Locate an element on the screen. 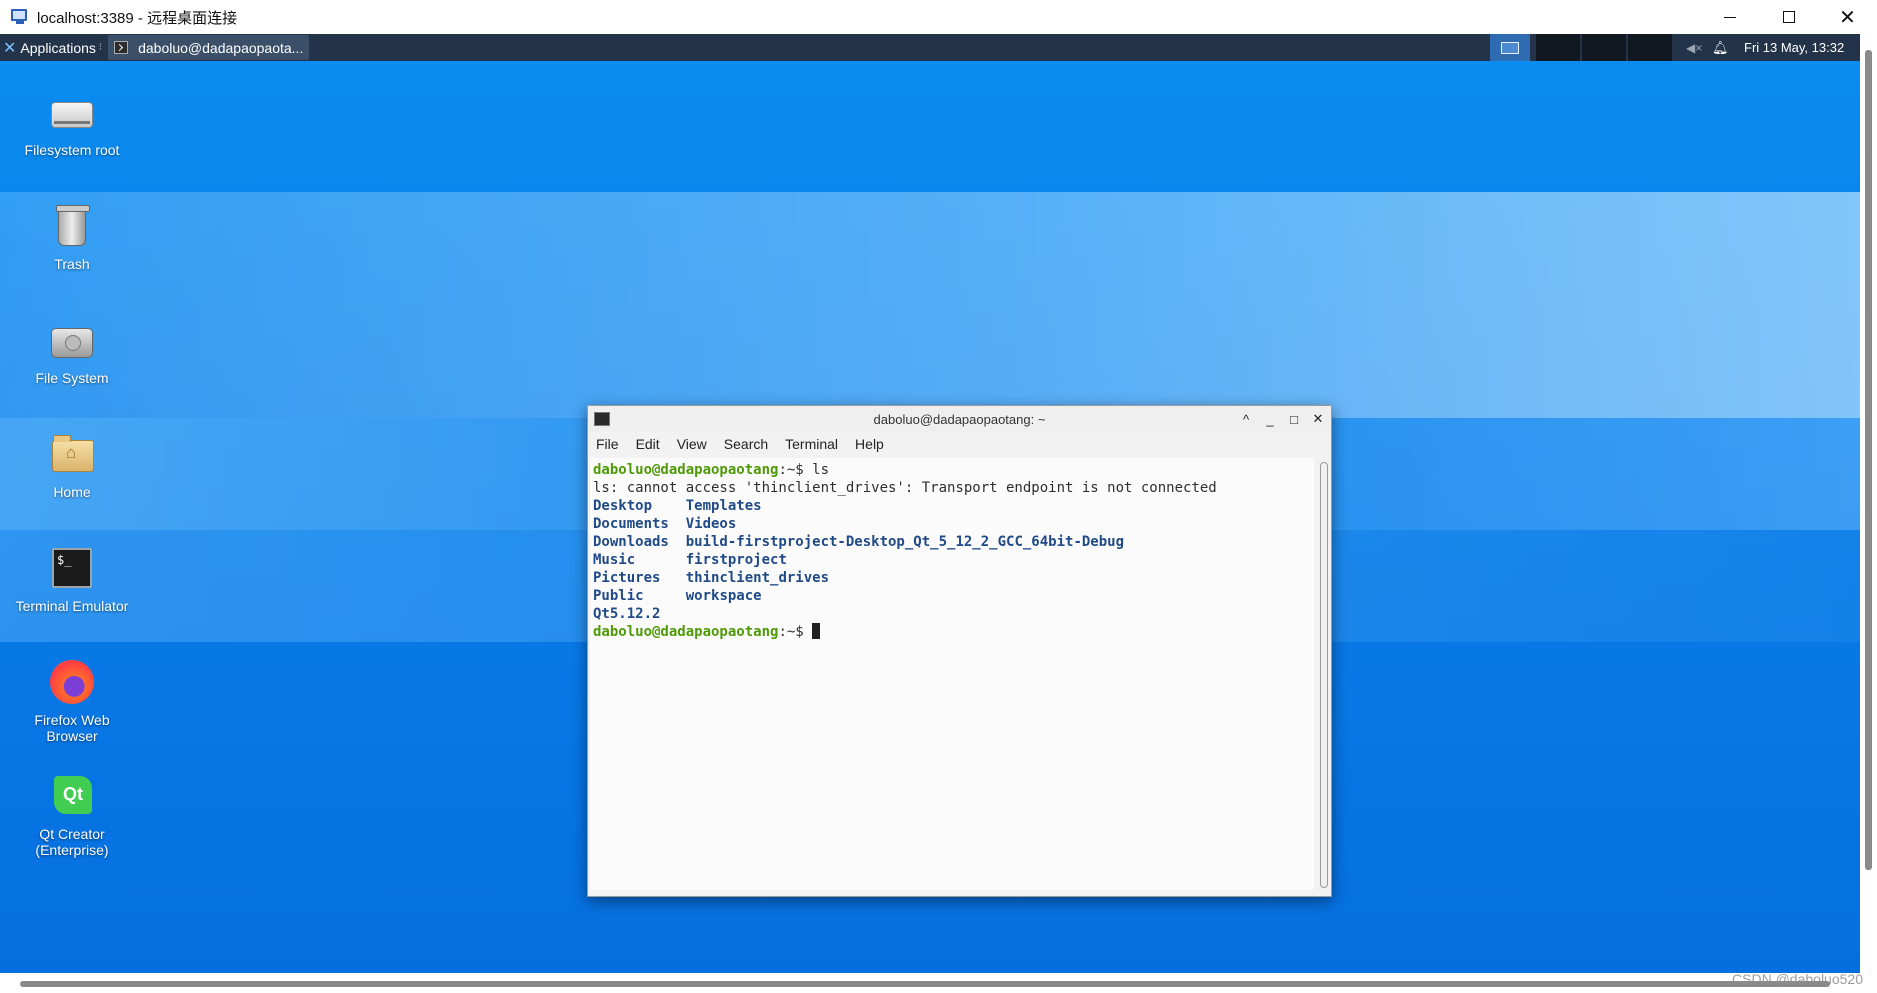 The width and height of the screenshot is (1877, 993). maximize-button is located at coordinates (1788, 17).